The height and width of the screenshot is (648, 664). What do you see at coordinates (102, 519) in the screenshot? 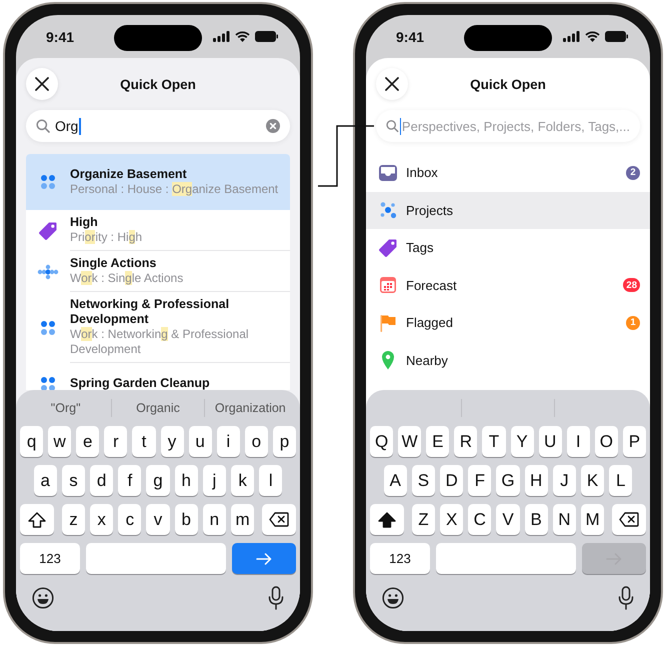
I see `letter-key: x` at bounding box center [102, 519].